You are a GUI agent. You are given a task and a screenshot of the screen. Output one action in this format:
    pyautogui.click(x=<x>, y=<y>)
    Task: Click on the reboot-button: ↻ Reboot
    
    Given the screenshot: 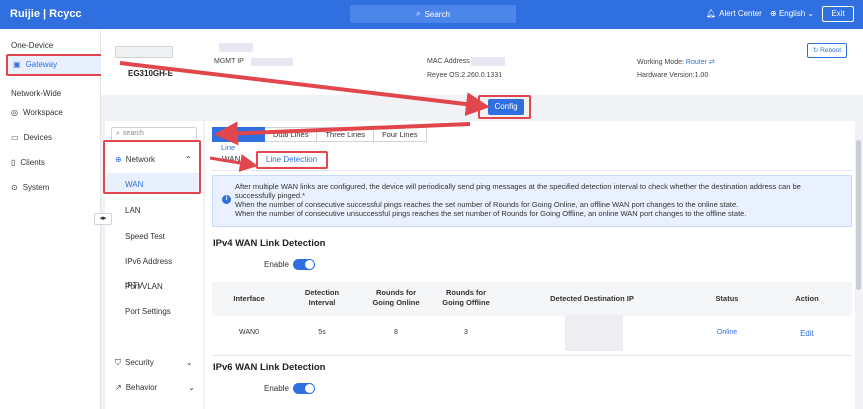 What is the action you would take?
    pyautogui.click(x=827, y=50)
    